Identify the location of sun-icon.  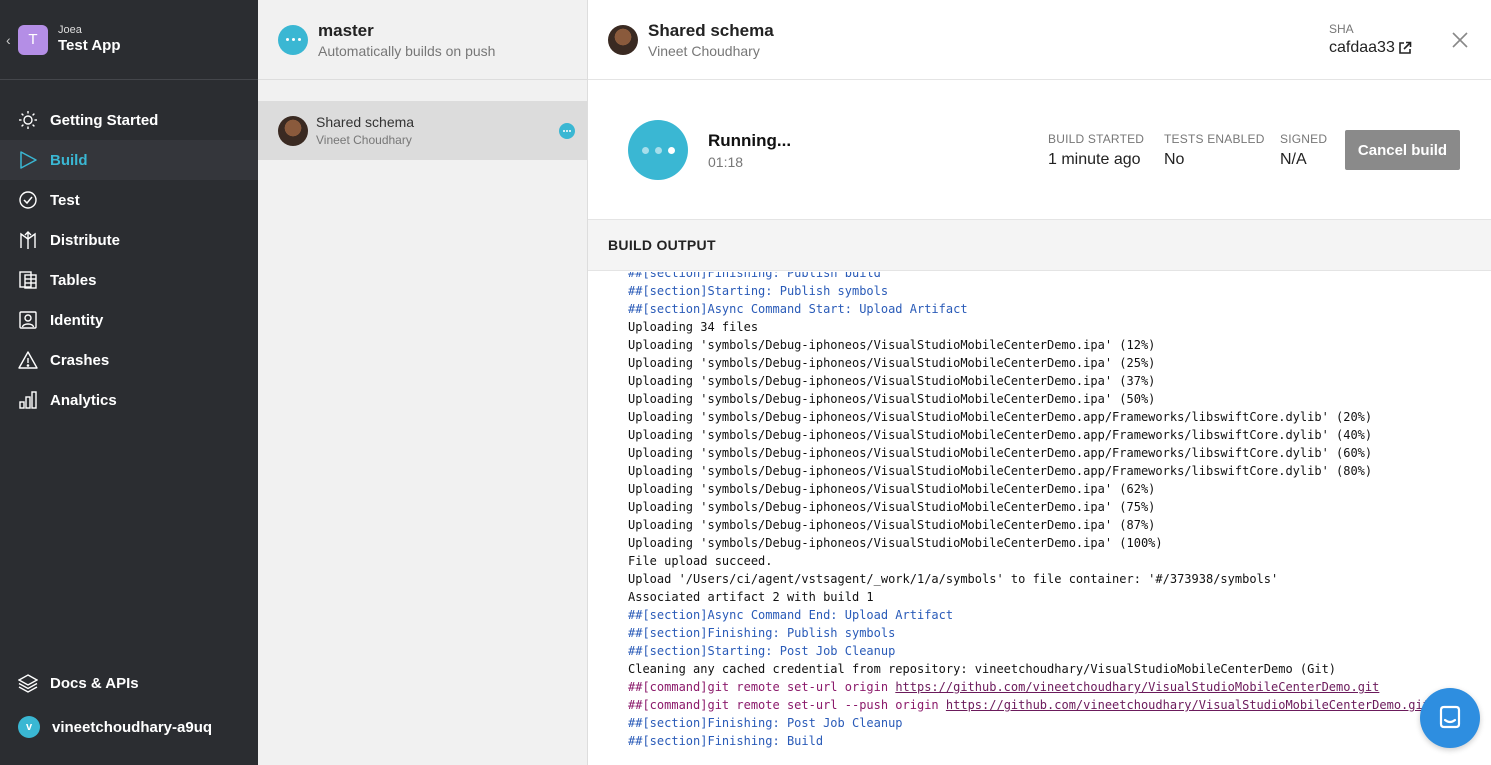
(28, 120).